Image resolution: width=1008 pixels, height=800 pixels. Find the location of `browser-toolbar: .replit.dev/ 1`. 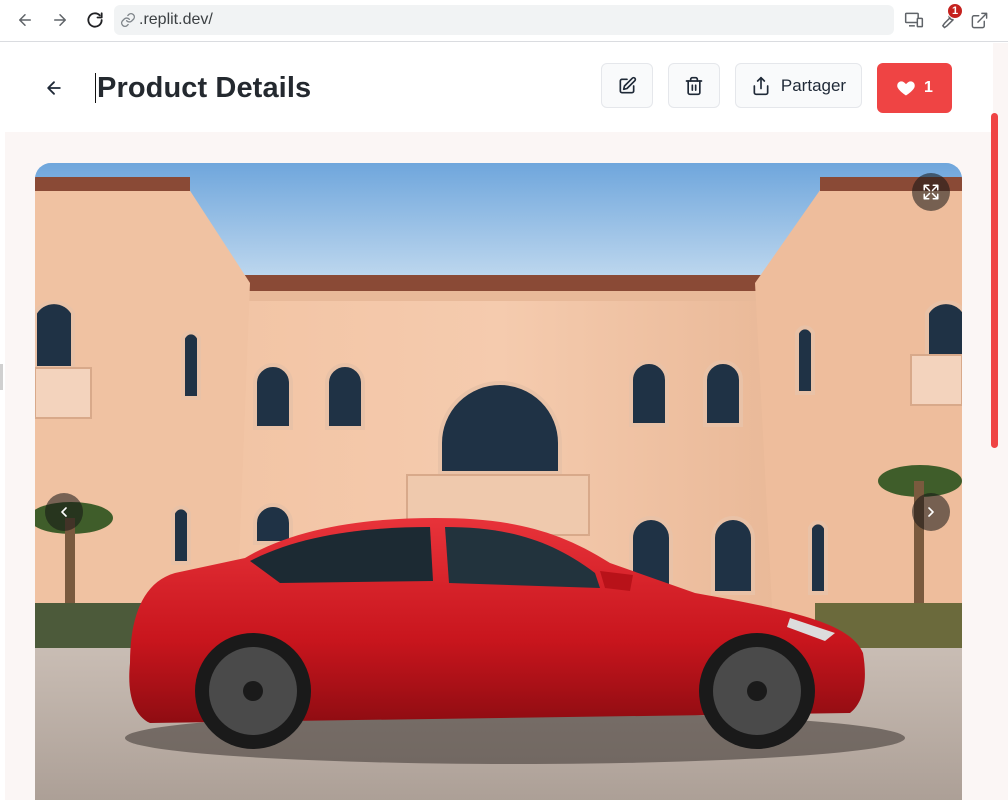

browser-toolbar: .replit.dev/ 1 is located at coordinates (504, 21).